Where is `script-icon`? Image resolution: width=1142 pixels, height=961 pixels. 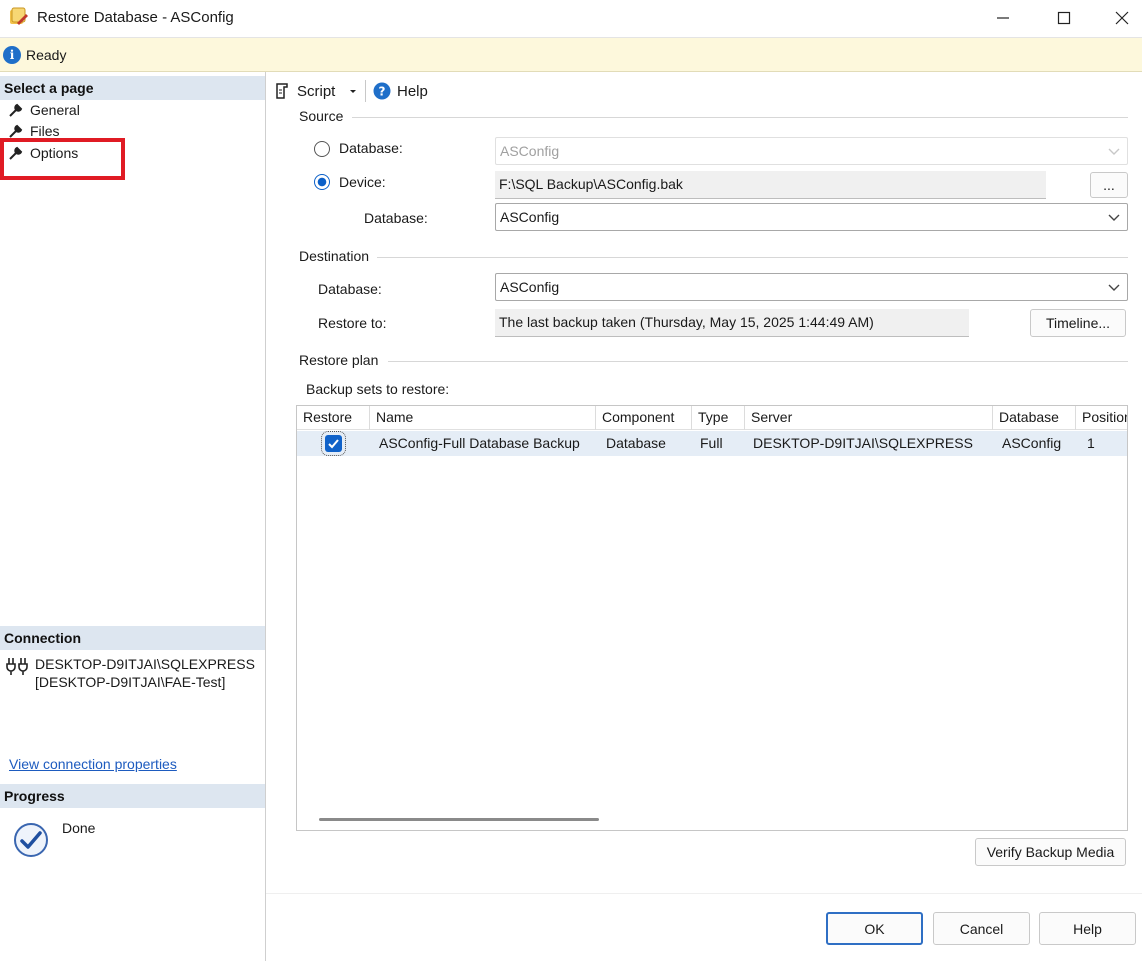
script-icon is located at coordinates (282, 91).